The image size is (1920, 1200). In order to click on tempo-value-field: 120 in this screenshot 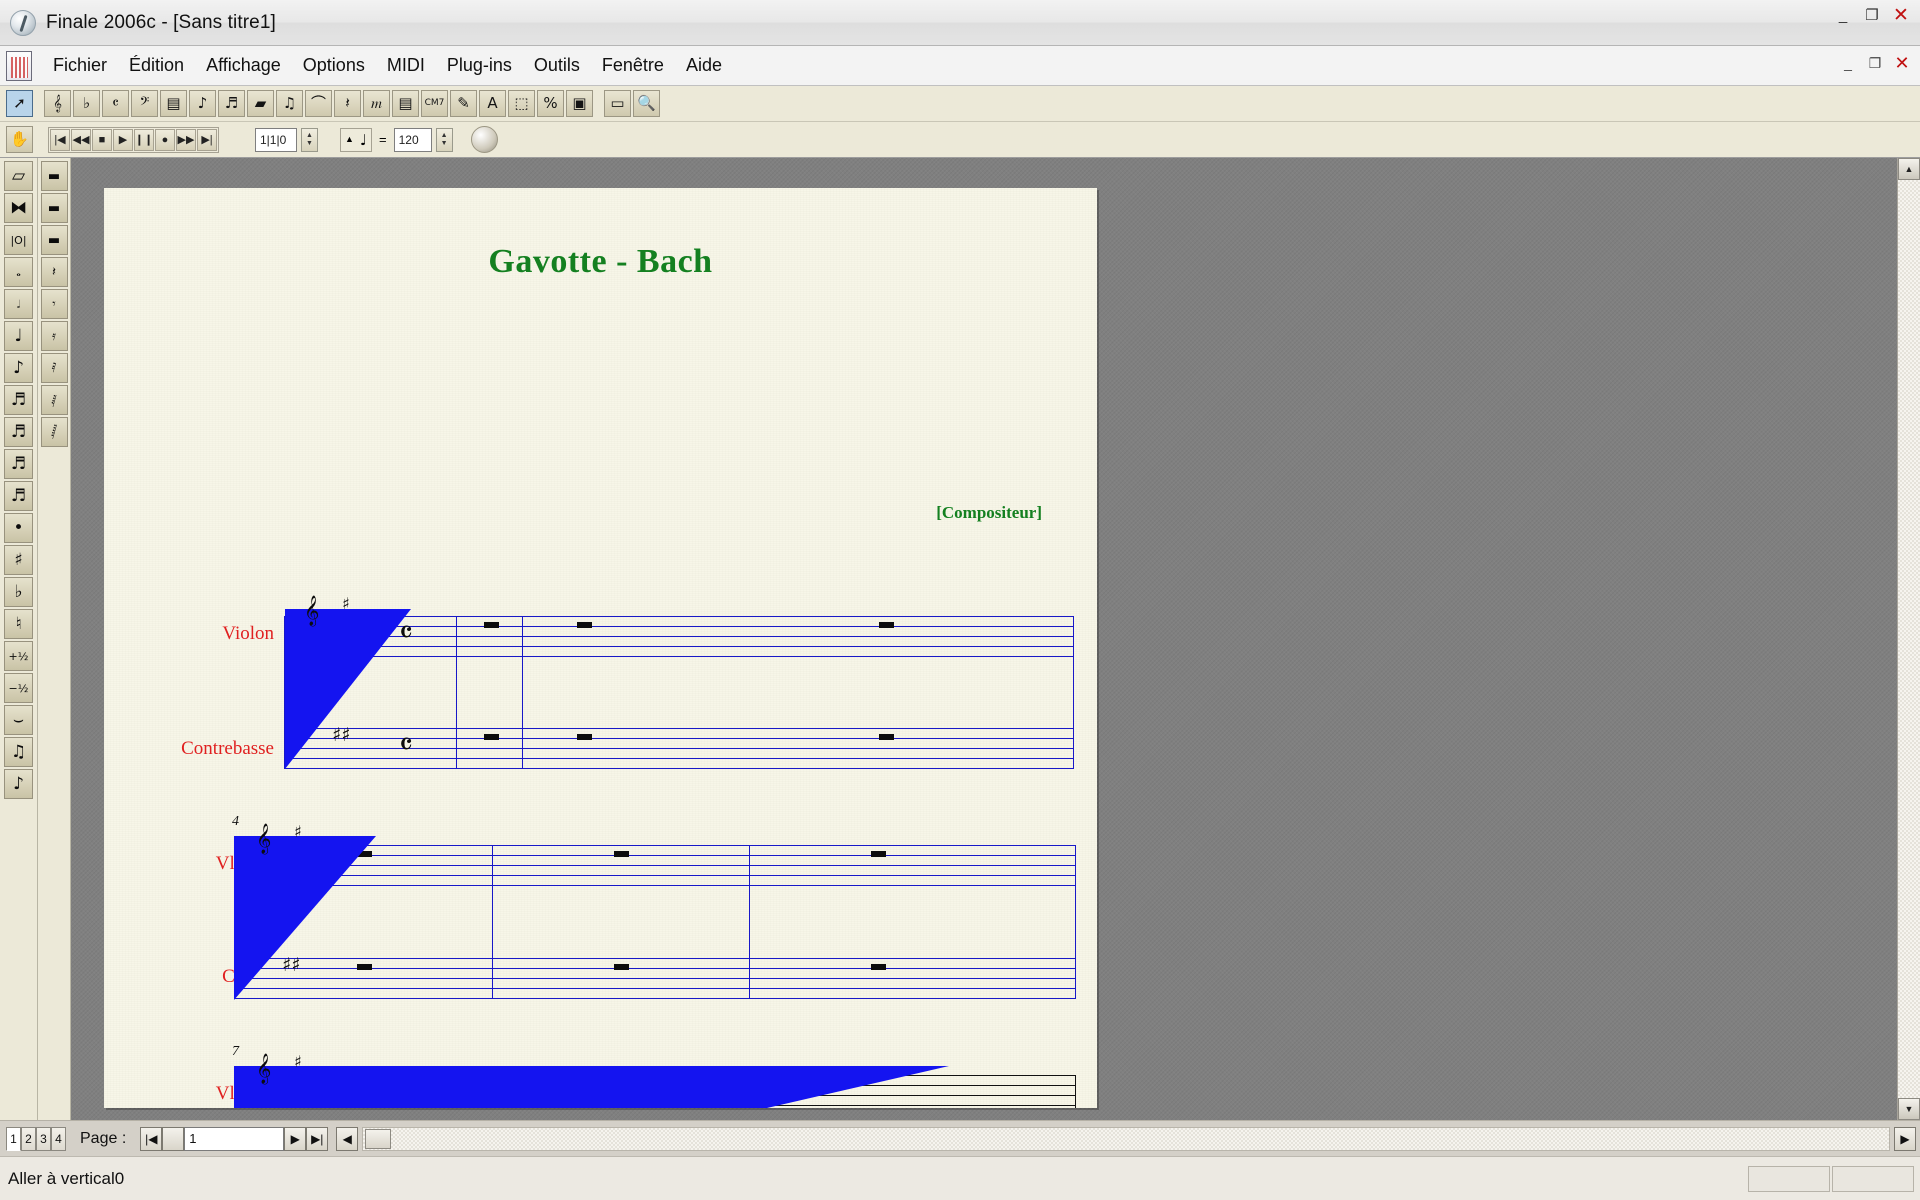, I will do `click(412, 139)`.